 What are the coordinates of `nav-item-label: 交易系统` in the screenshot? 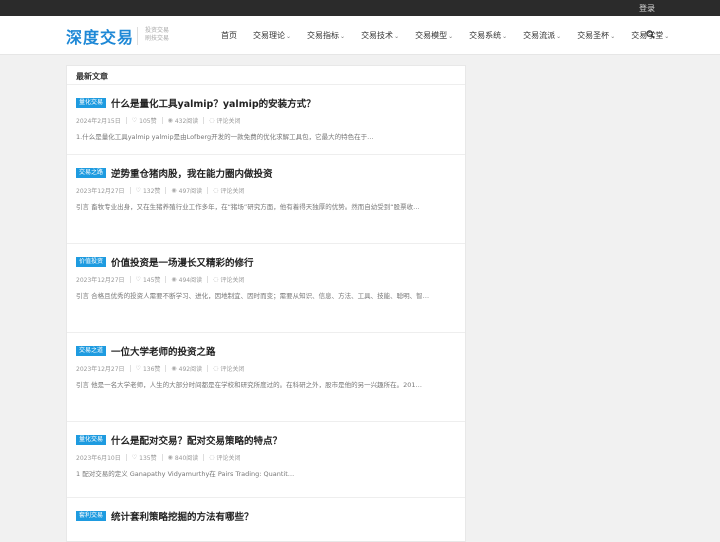 It's located at (485, 35).